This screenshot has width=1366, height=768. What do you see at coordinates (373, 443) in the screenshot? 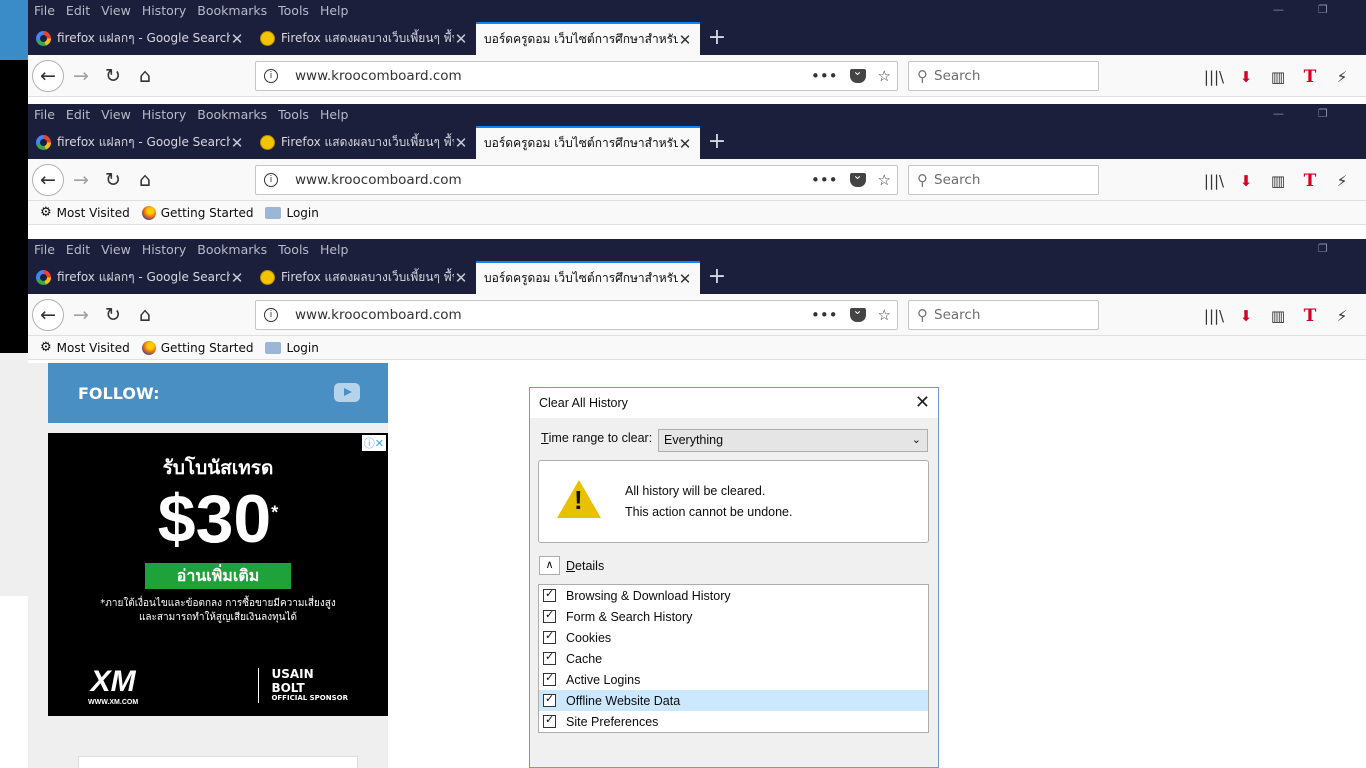
I see `ad-choices-icon: ⓘ✕` at bounding box center [373, 443].